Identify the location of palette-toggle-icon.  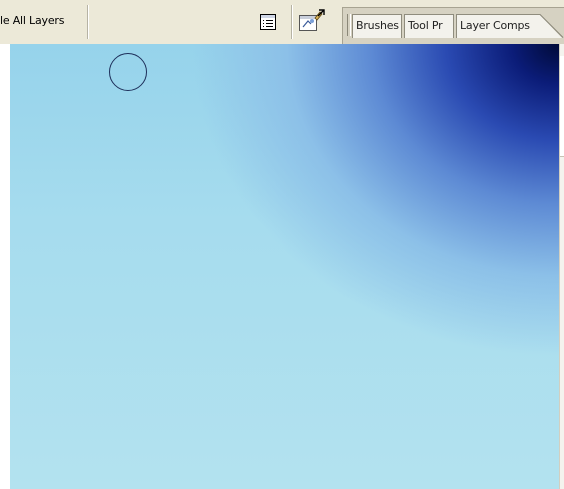
(268, 22).